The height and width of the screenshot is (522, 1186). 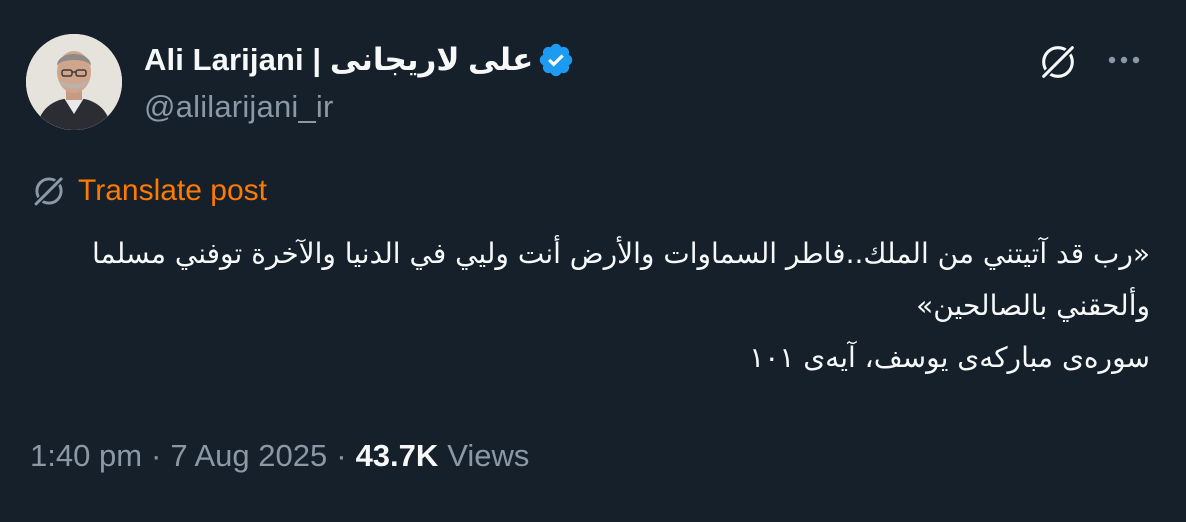 I want to click on tweet-metadata: 1:40 pm · 7 Aug 2025 · 43.7K Views, so click(x=279, y=456).